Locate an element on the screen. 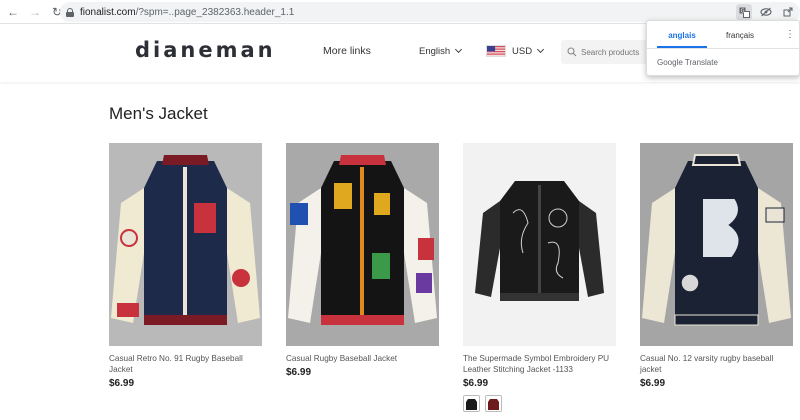 Image resolution: width=800 pixels, height=420 pixels. translate-popup: anglais français ⋮ Google Translate is located at coordinates (723, 48).